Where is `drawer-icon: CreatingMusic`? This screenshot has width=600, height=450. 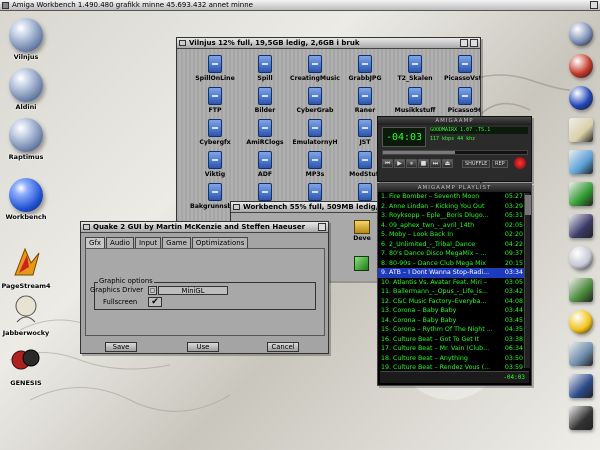 drawer-icon: CreatingMusic is located at coordinates (315, 68).